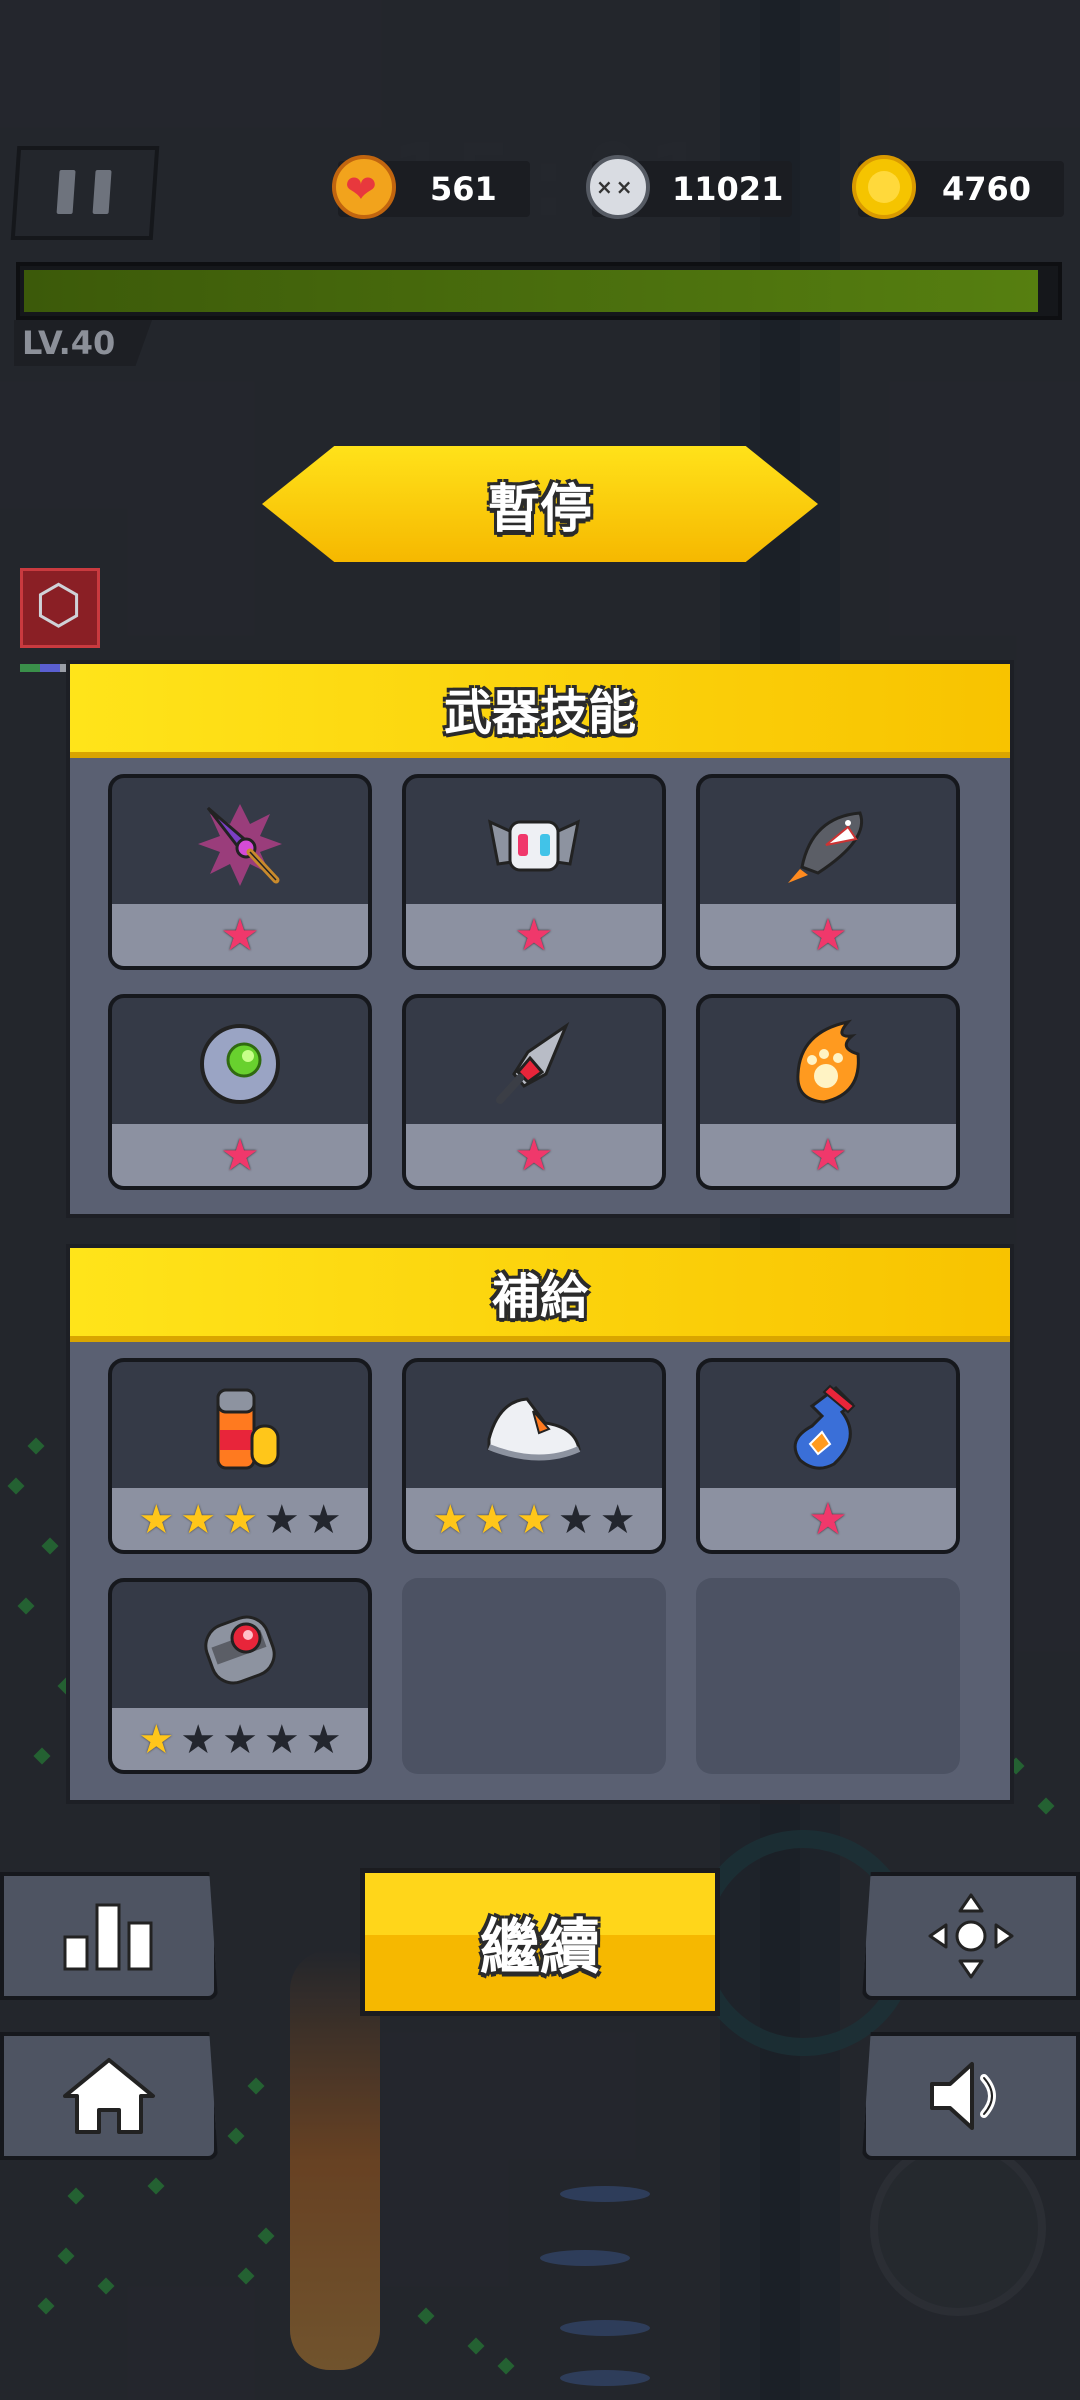  I want to click on controls-button, so click(971, 1936).